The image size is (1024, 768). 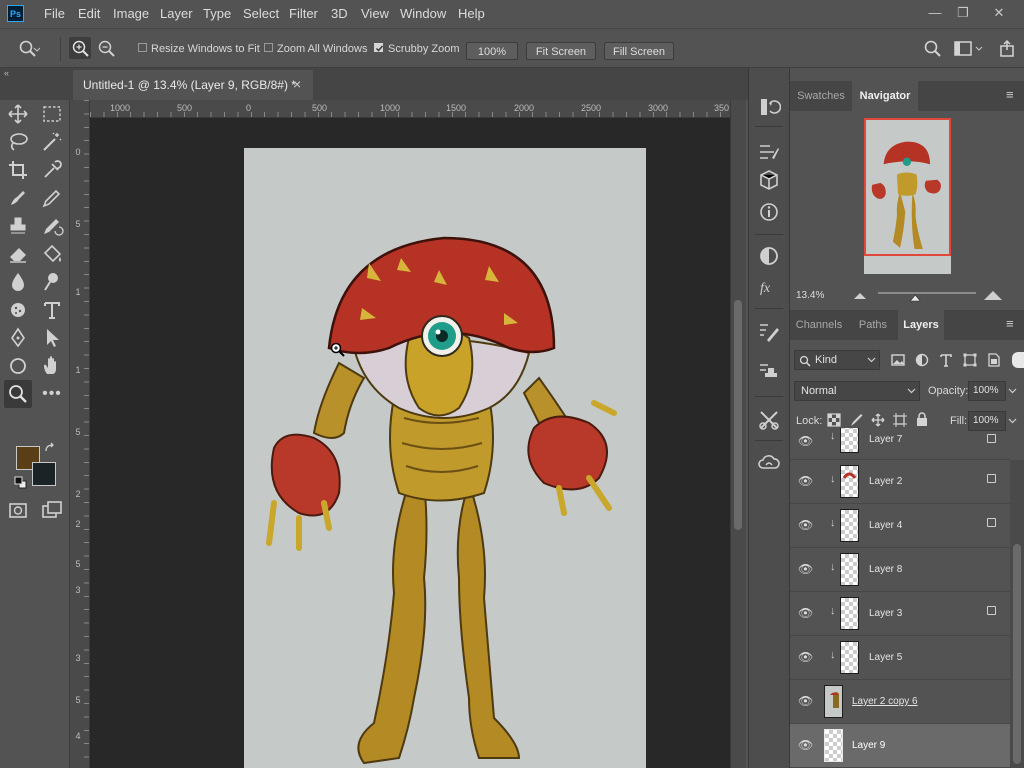 I want to click on layer-row-layer-3: 👁 ↓ Layer 3, so click(x=900, y=614).